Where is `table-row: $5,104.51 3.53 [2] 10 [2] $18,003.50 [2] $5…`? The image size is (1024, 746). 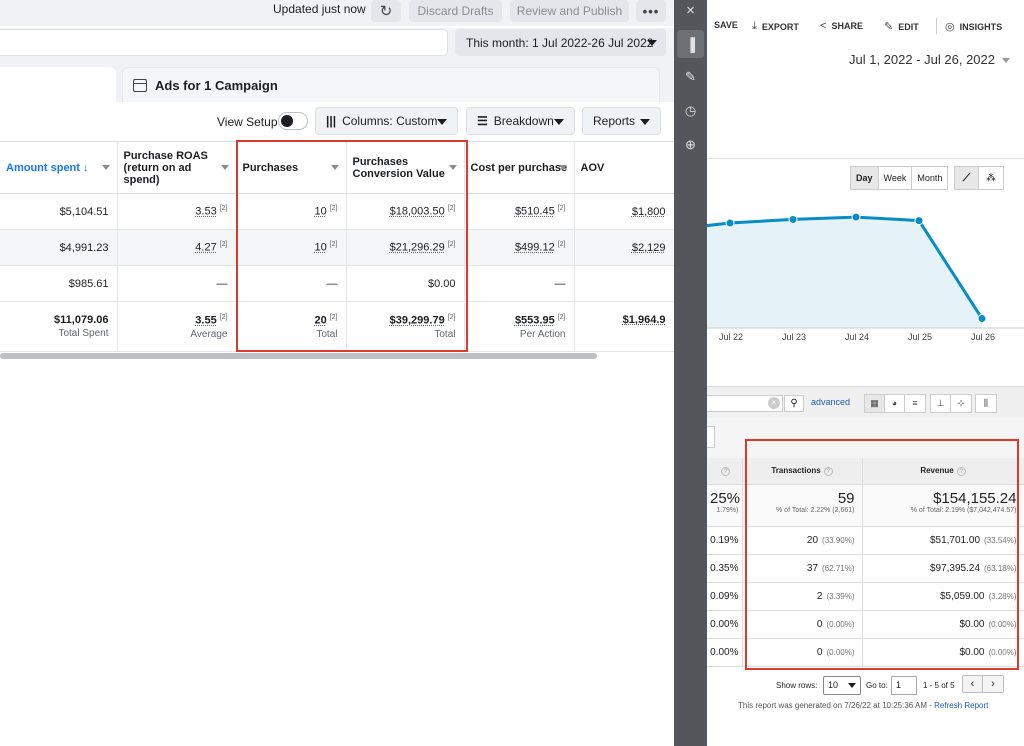 table-row: $5,104.51 3.53 [2] 10 [2] $18,003.50 [2] $5… is located at coordinates (337, 211).